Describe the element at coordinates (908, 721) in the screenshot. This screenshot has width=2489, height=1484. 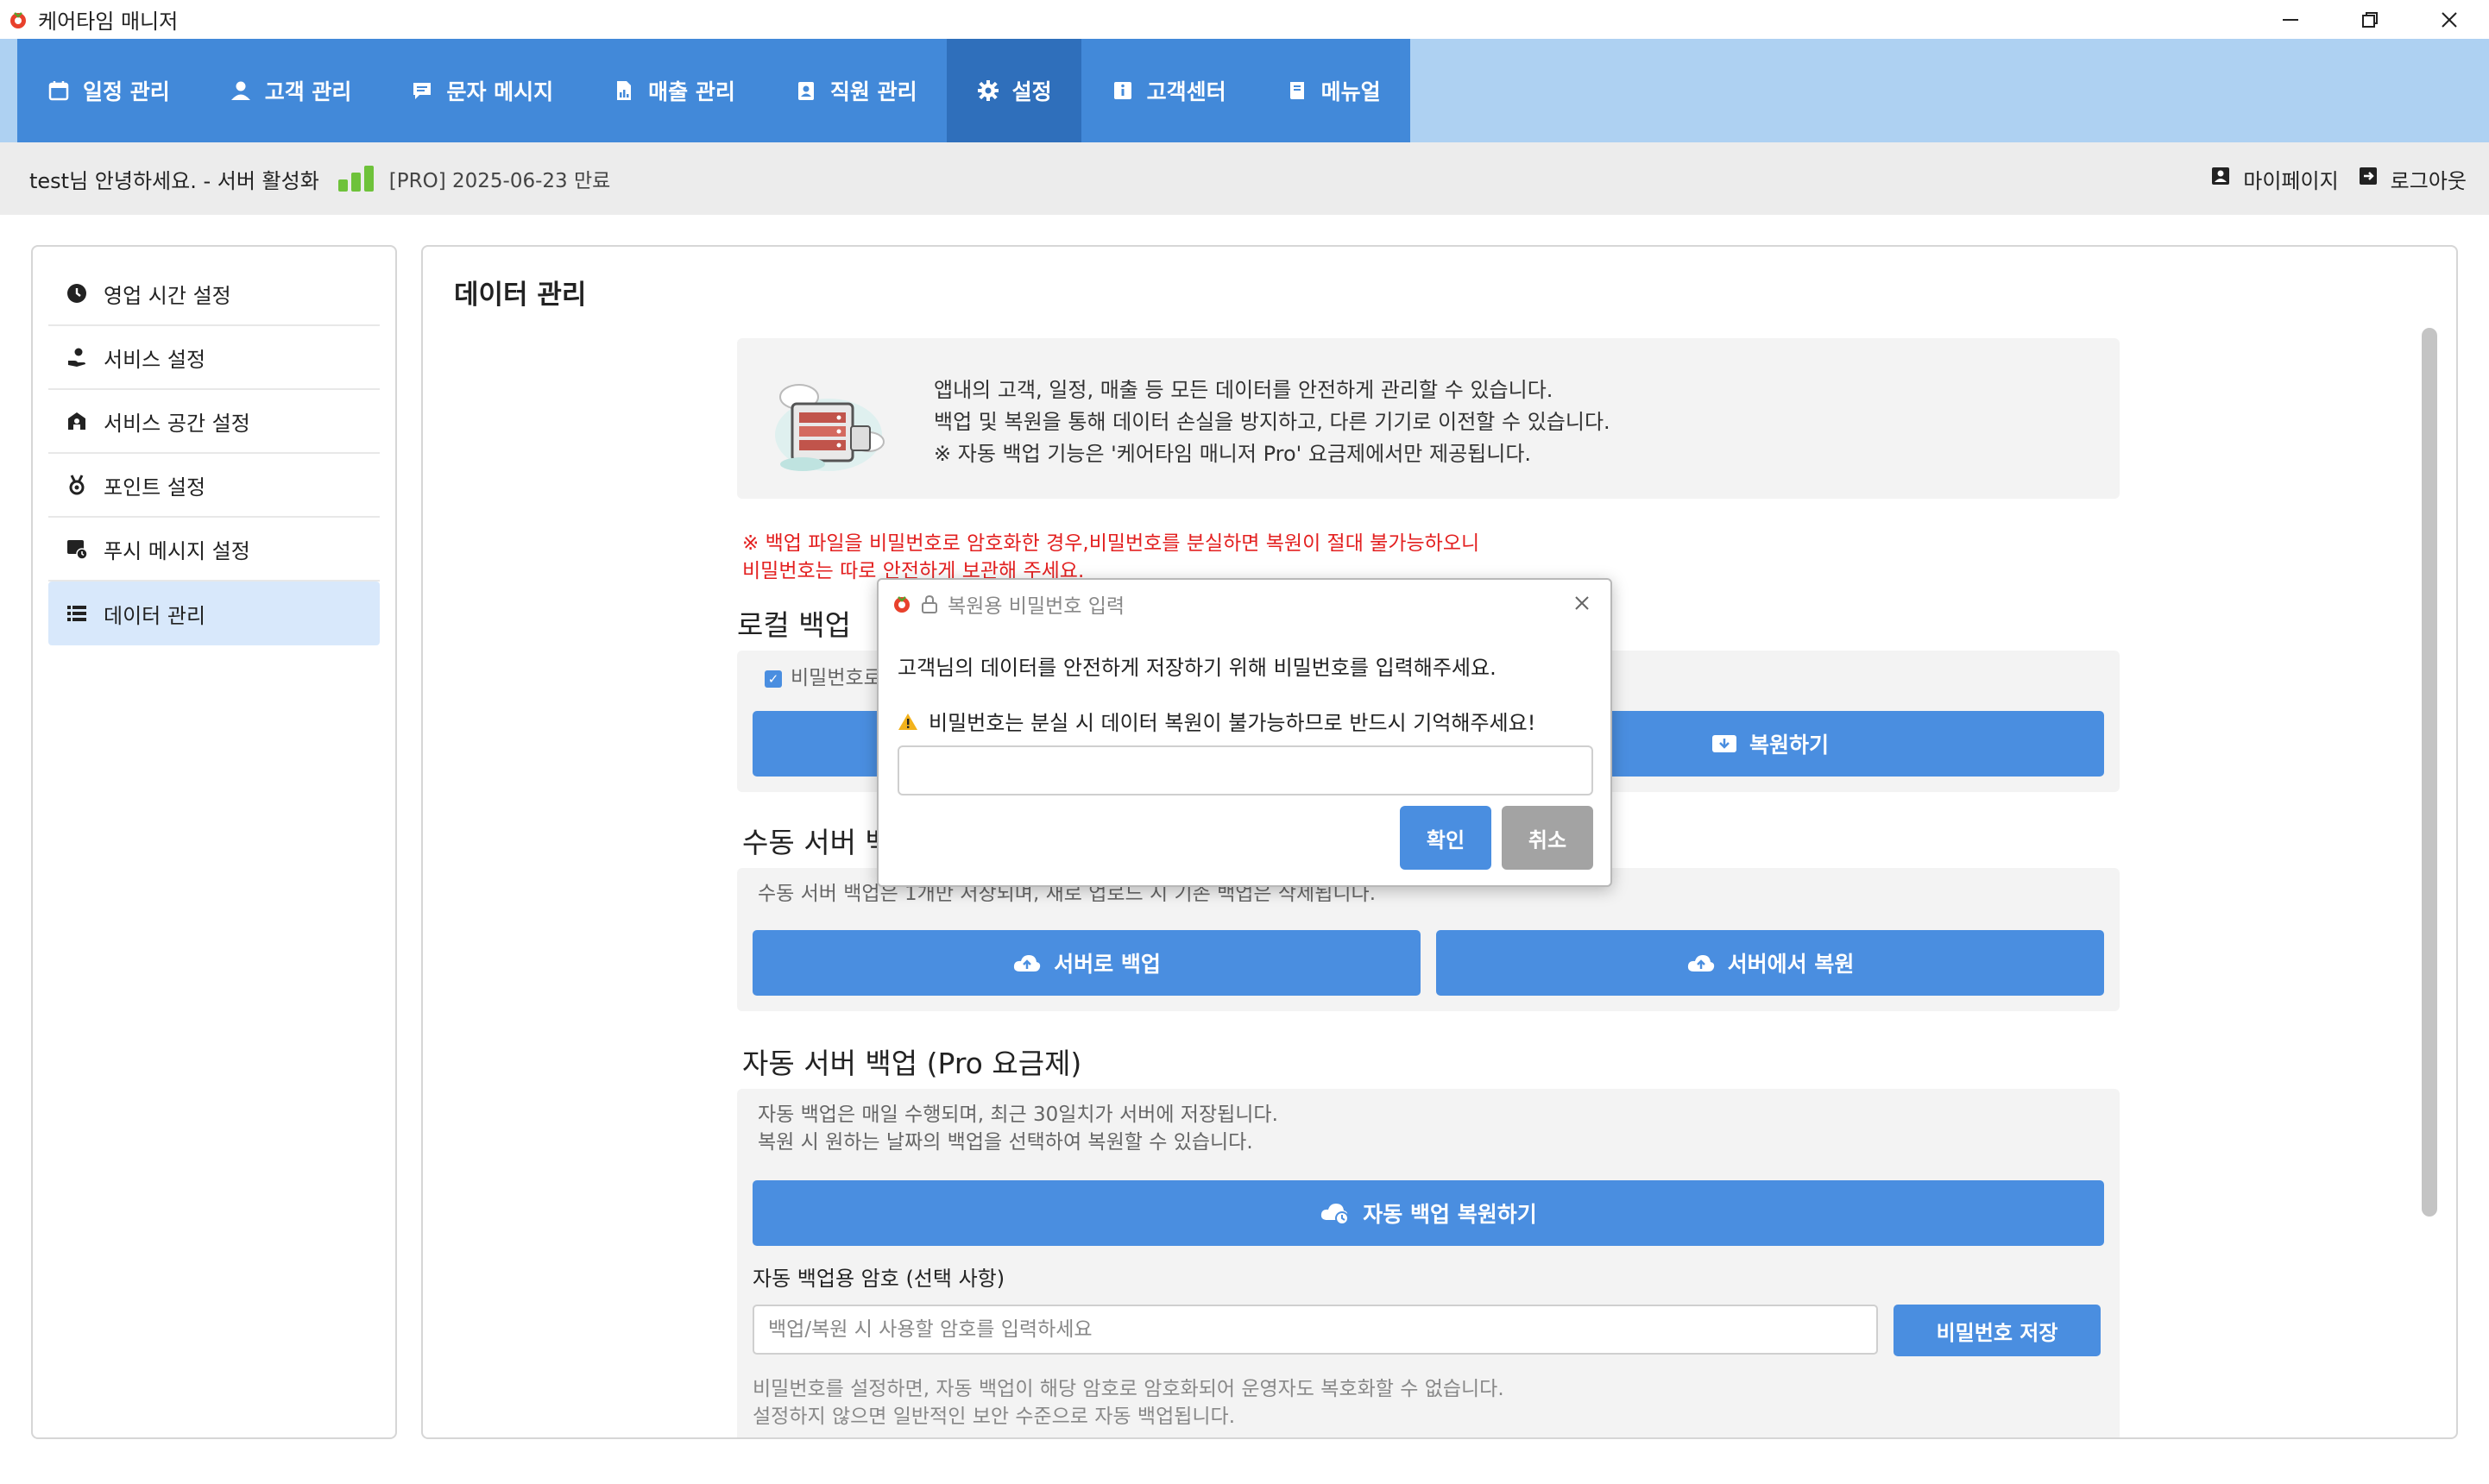
I see `warning-icon` at that location.